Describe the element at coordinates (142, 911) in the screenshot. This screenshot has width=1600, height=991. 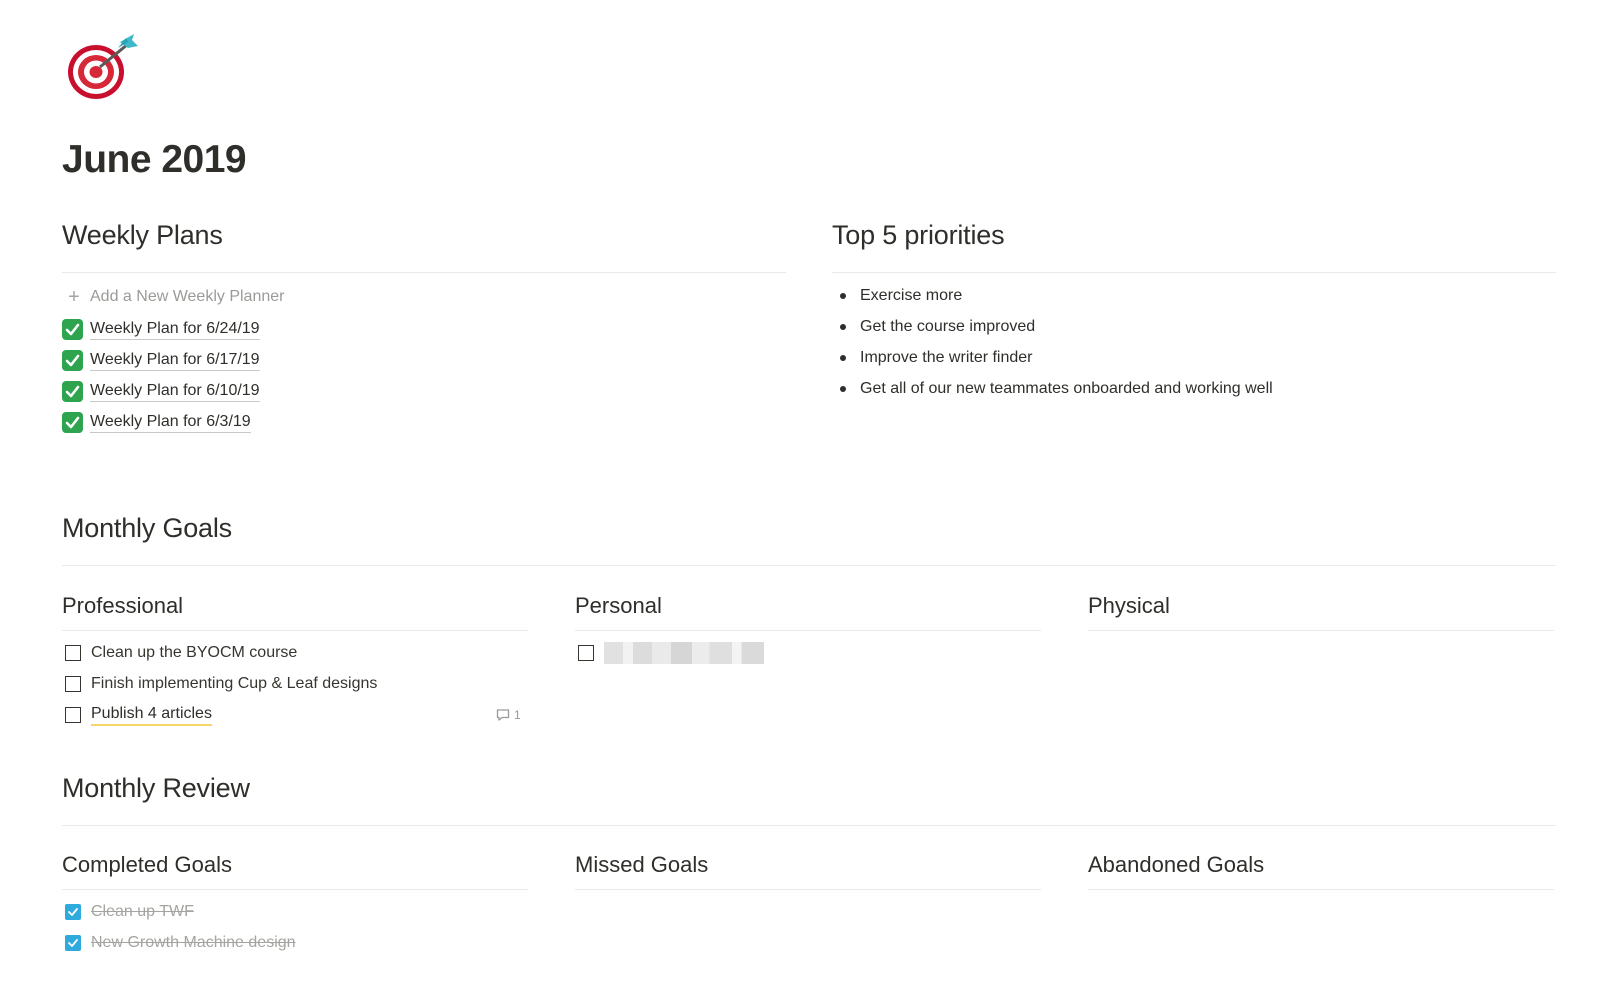
I see `todo-label: Clean up TWF` at that location.